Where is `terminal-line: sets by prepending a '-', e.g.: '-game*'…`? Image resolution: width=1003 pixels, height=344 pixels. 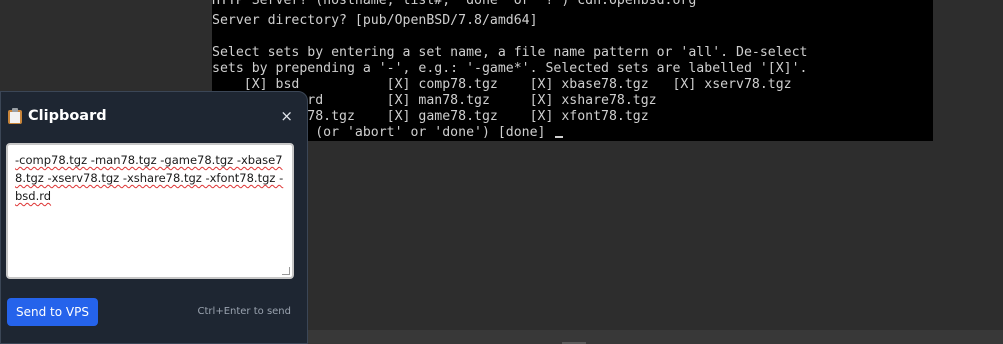 terminal-line: sets by prepending a '-', e.g.: '-game*'… is located at coordinates (510, 68).